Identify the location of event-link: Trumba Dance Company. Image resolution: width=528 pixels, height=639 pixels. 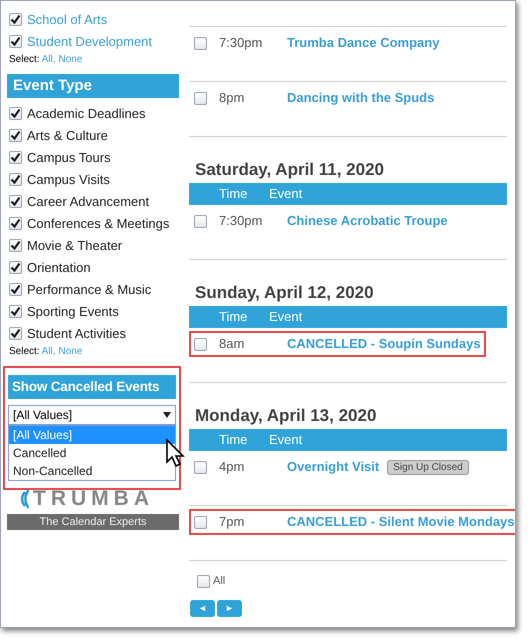
(363, 43).